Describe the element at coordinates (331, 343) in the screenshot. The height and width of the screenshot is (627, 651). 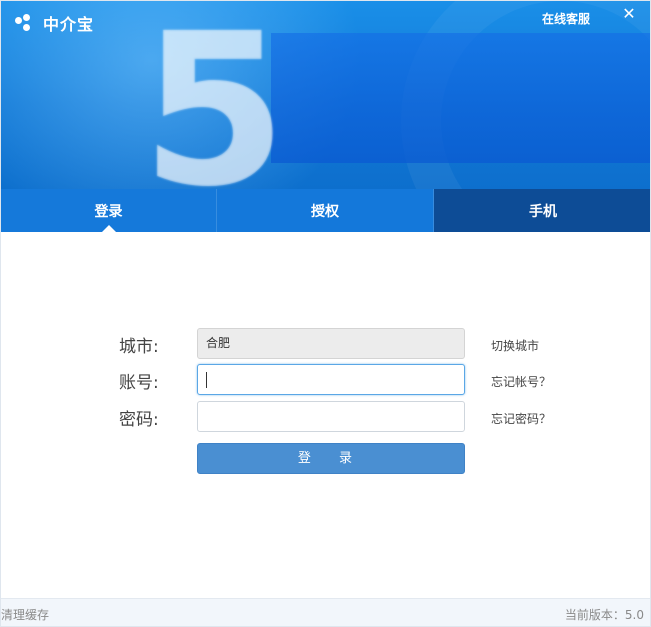
I see `city-field: 合肥` at that location.